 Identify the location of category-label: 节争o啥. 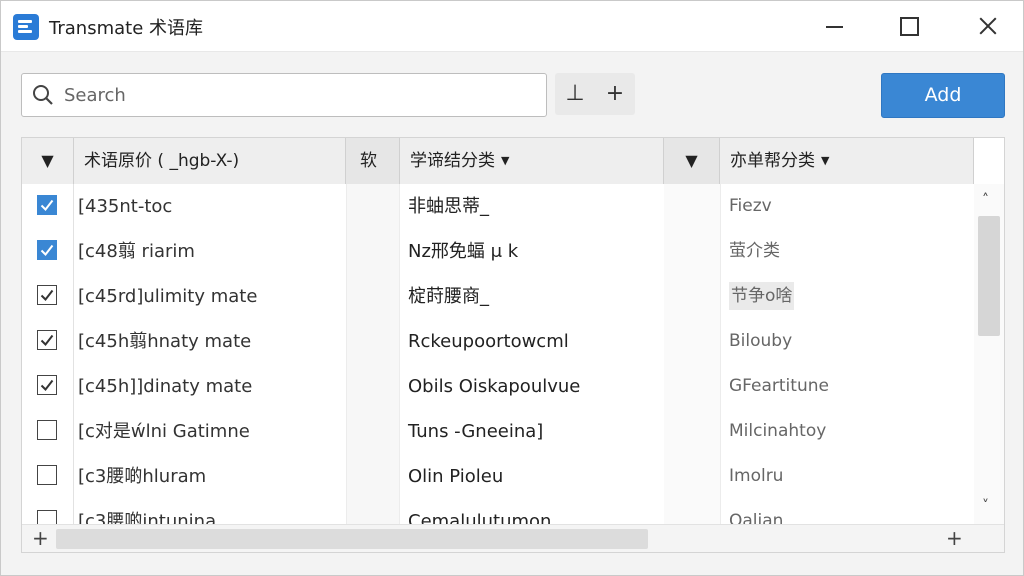
(762, 296).